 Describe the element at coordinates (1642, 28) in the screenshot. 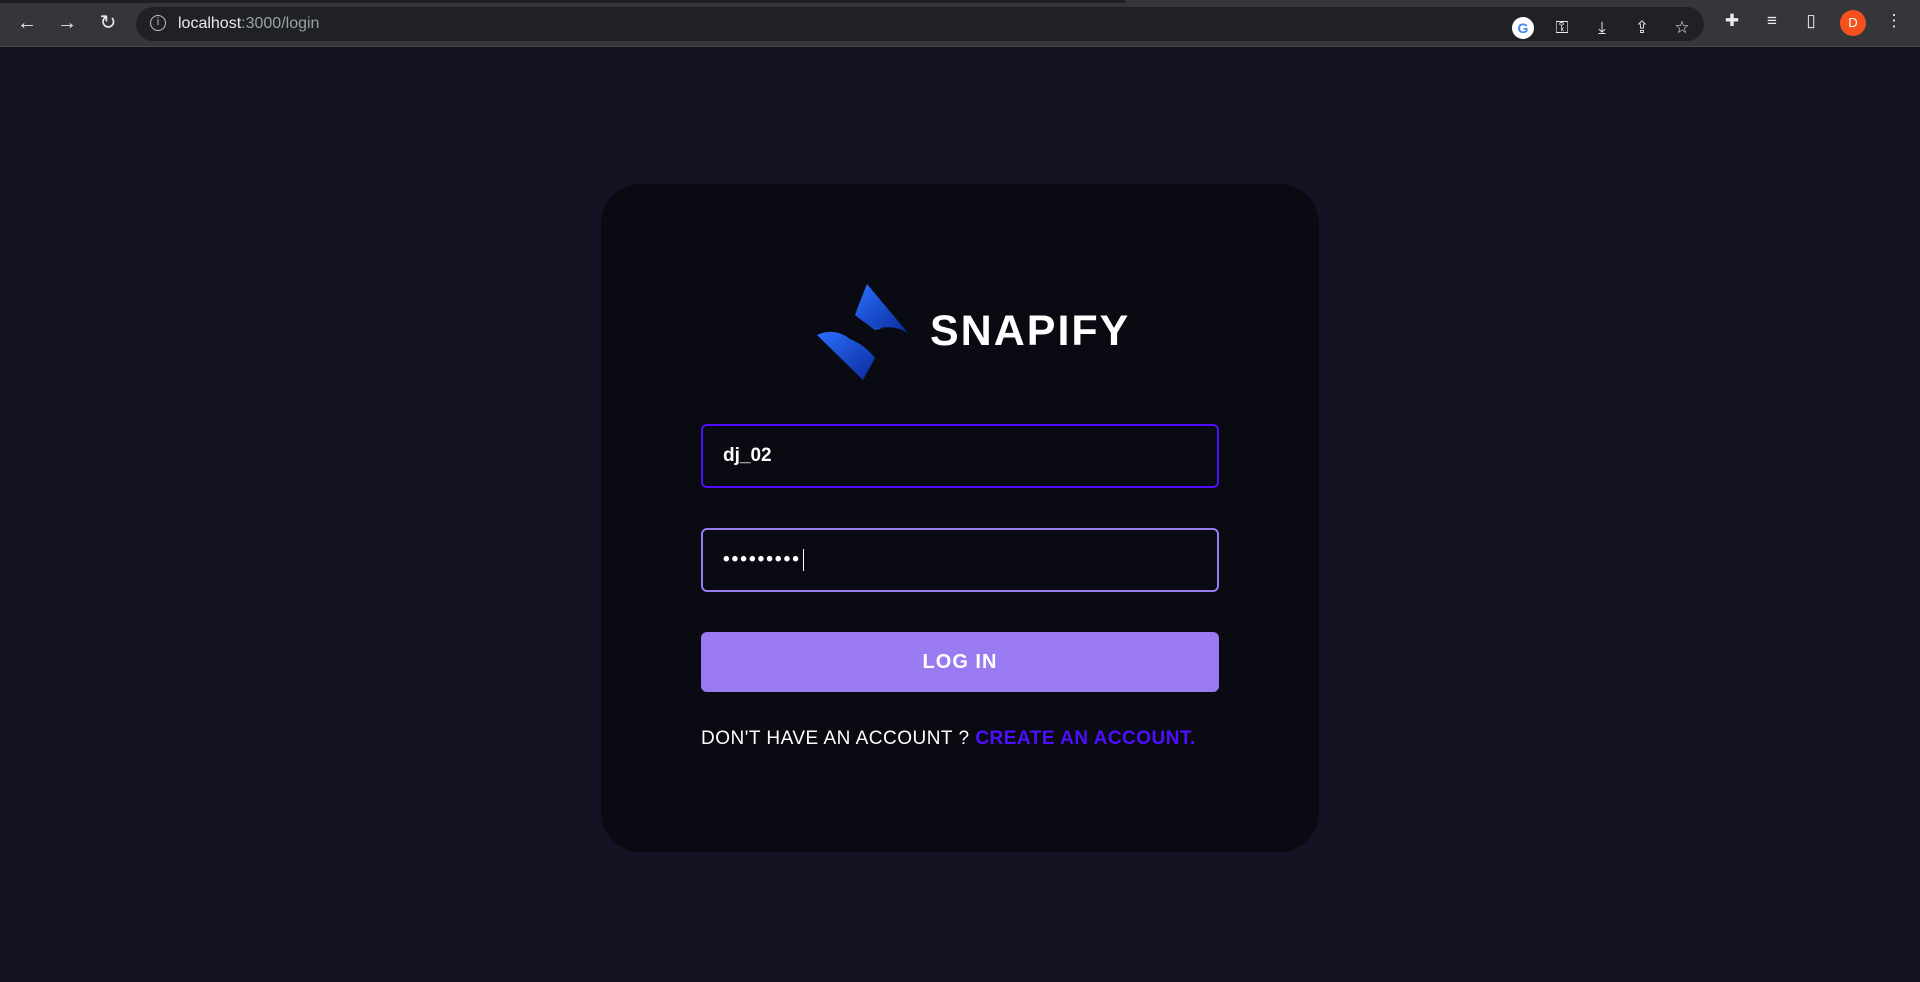

I see `share-icon: ⇪` at that location.